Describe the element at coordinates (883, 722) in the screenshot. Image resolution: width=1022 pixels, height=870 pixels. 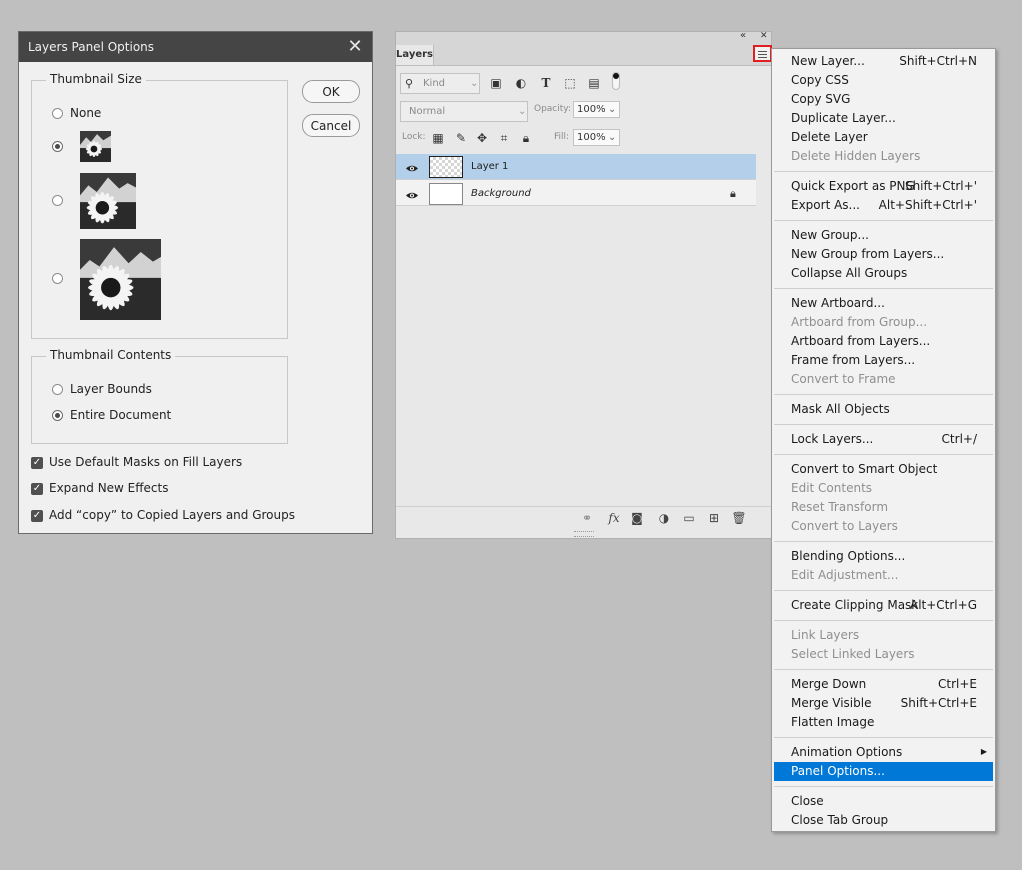
I see `menu-item-flatten-image: Flatten Image` at that location.